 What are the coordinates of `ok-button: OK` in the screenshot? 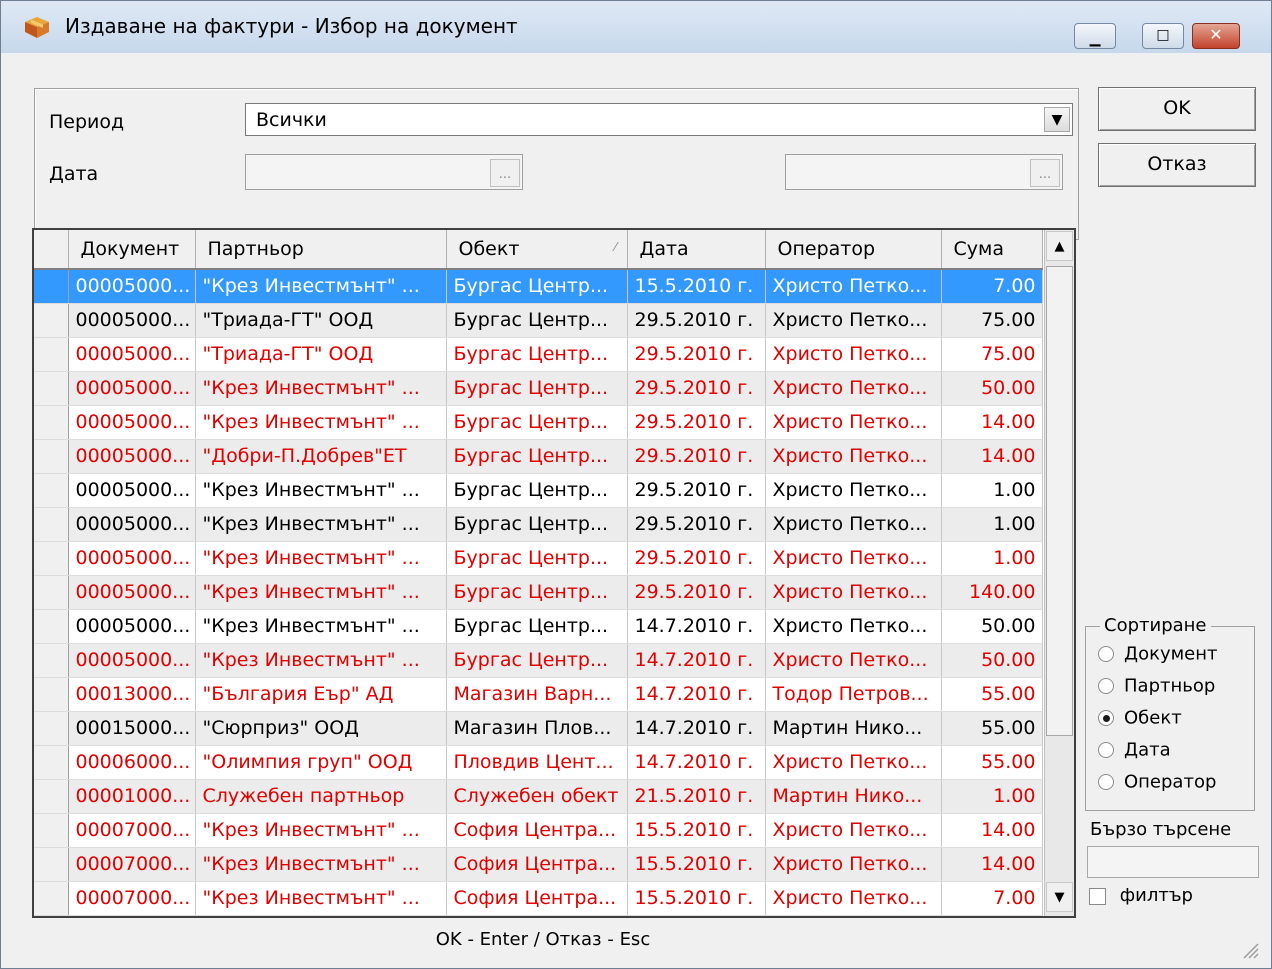 It's located at (1177, 109).